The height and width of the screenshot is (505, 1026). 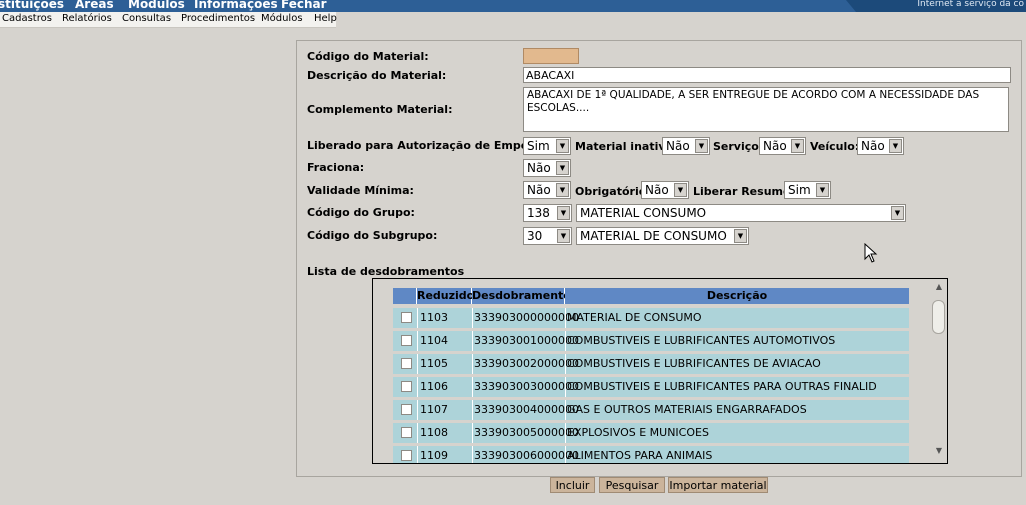 I want to click on codigo-material-field, so click(x=551, y=56).